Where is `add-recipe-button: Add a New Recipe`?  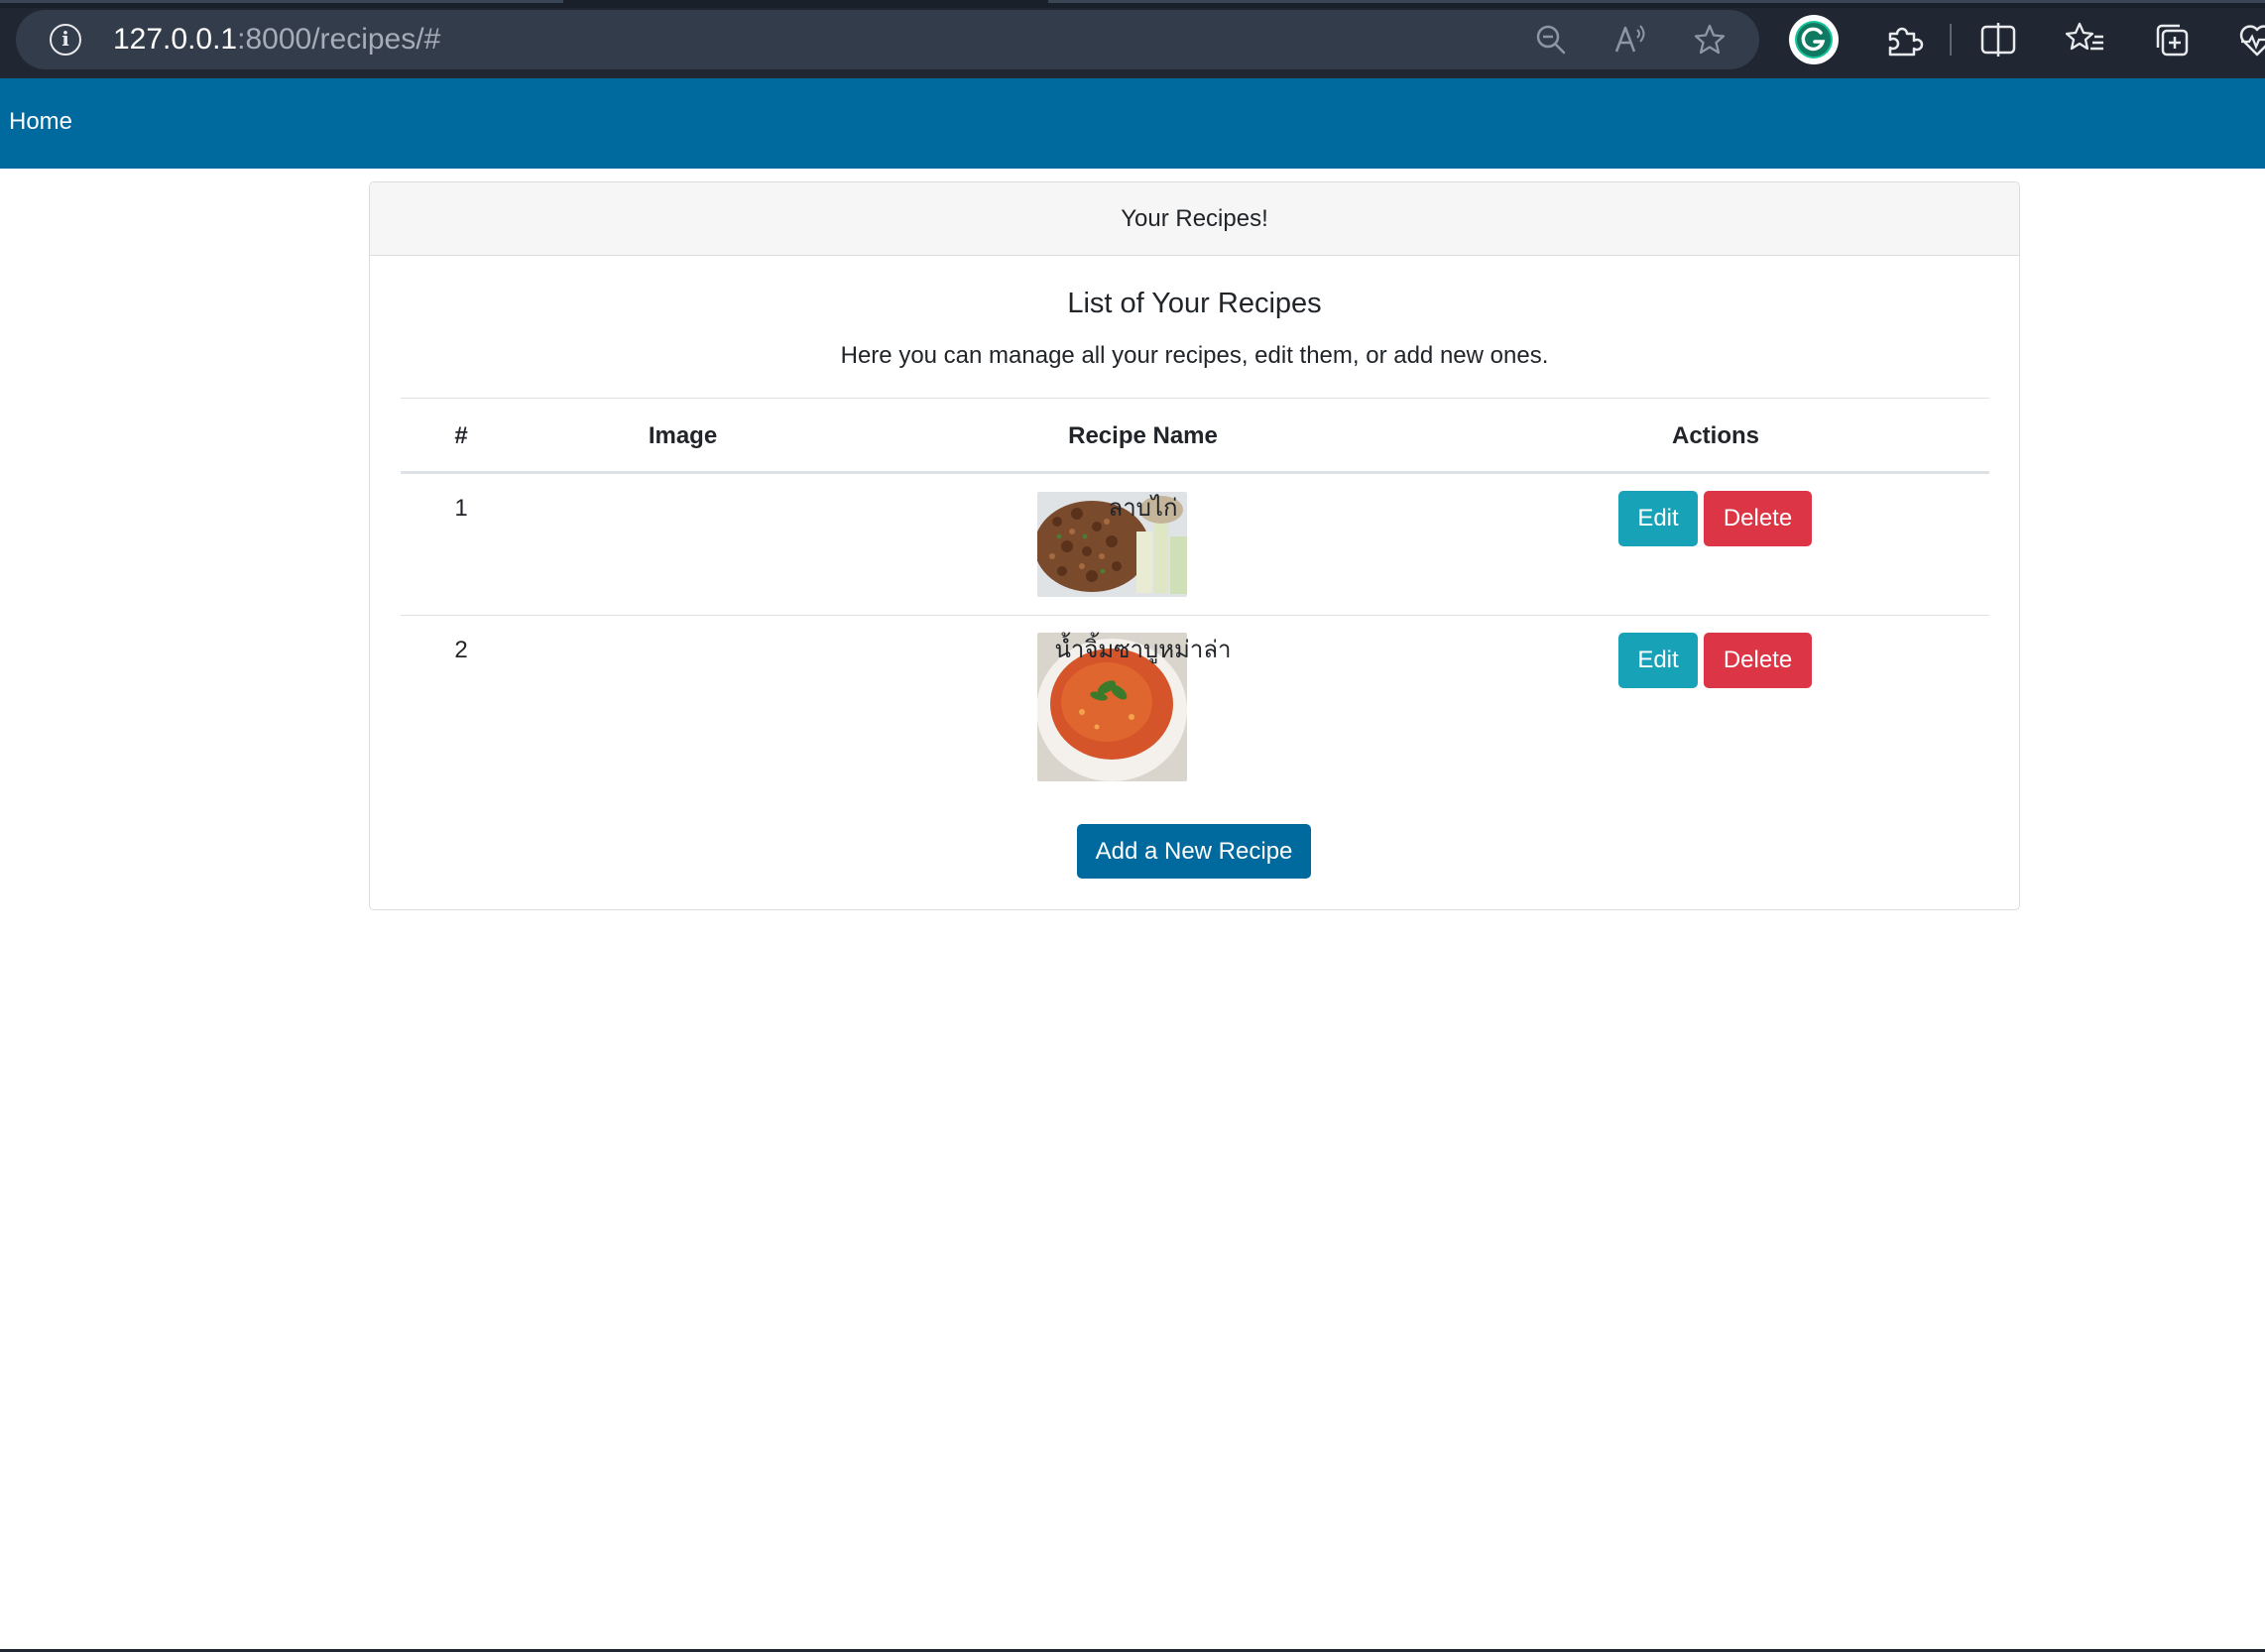
add-recipe-button: Add a New Recipe is located at coordinates (1194, 851).